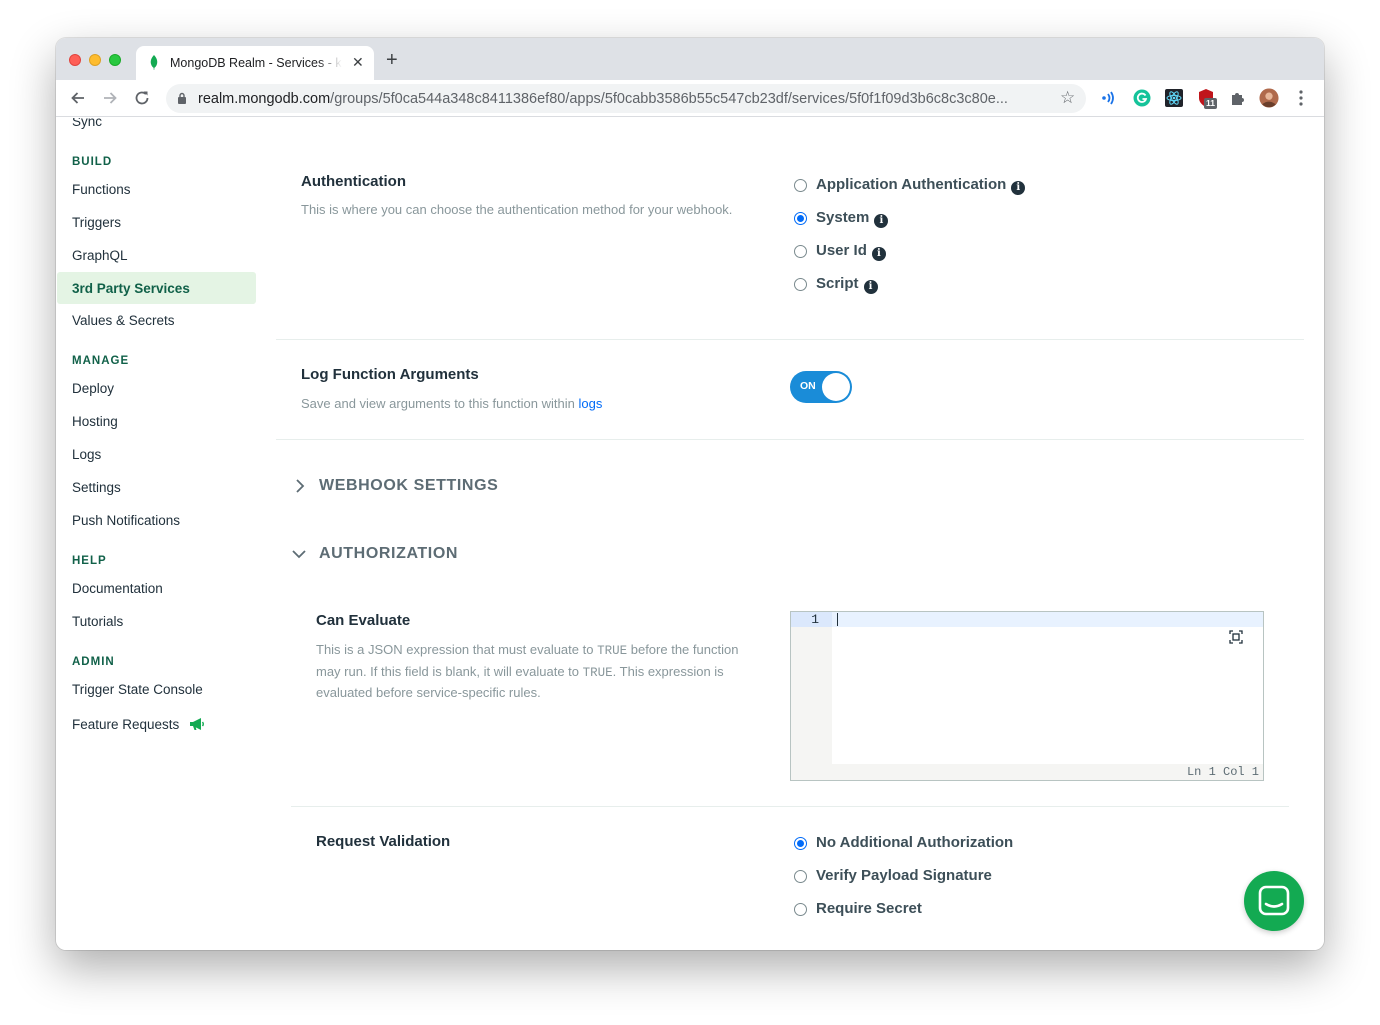 The image size is (1380, 1025). What do you see at coordinates (1210, 103) in the screenshot?
I see `extension-badge: 11` at bounding box center [1210, 103].